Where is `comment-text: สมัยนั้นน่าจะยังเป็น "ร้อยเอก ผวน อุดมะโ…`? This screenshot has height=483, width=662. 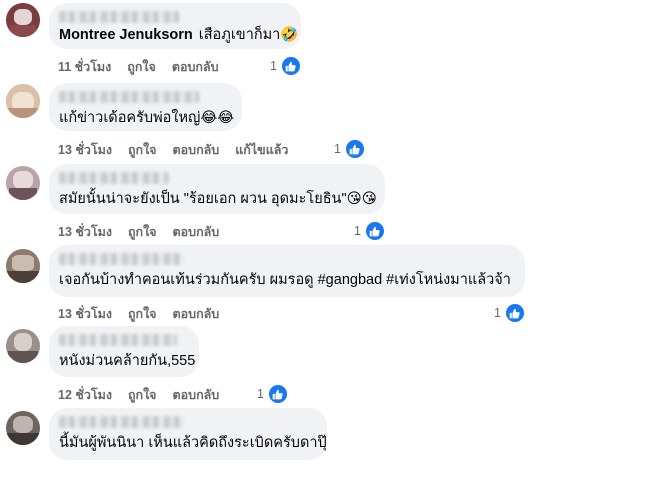 comment-text: สมัยนั้นน่าจะยังเป็น "ร้อยเอก ผวน อุดมะโ… is located at coordinates (218, 199).